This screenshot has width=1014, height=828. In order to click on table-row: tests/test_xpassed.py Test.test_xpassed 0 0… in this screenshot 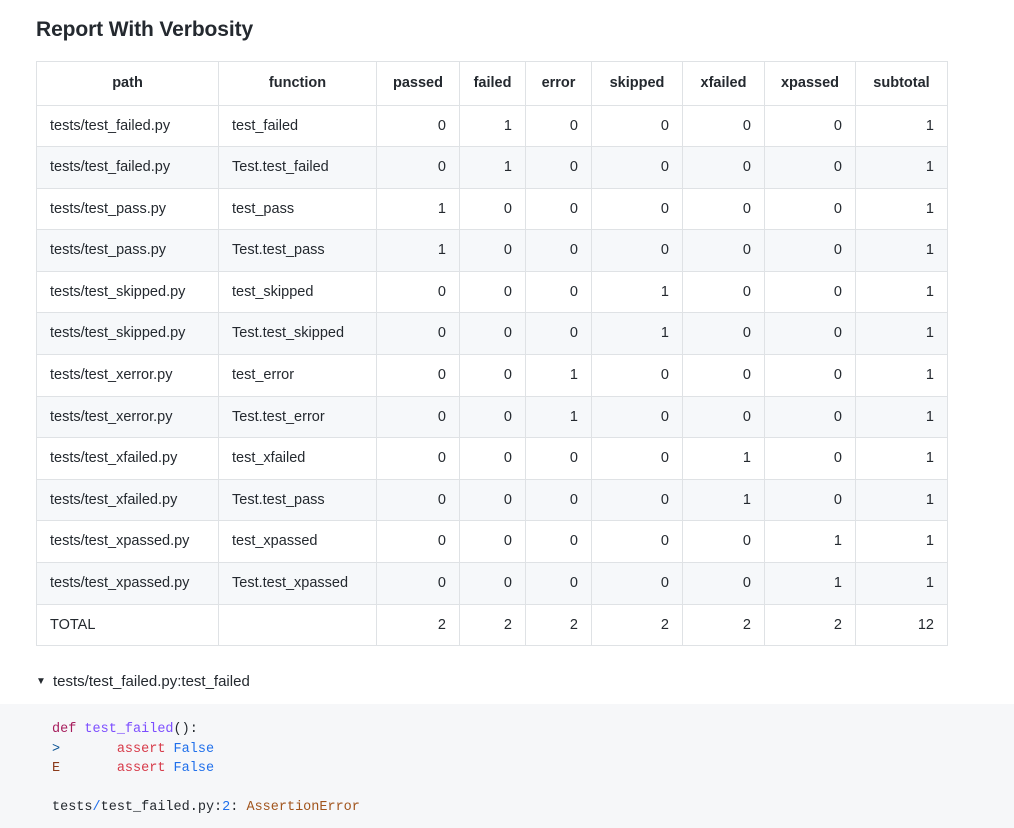, I will do `click(492, 583)`.